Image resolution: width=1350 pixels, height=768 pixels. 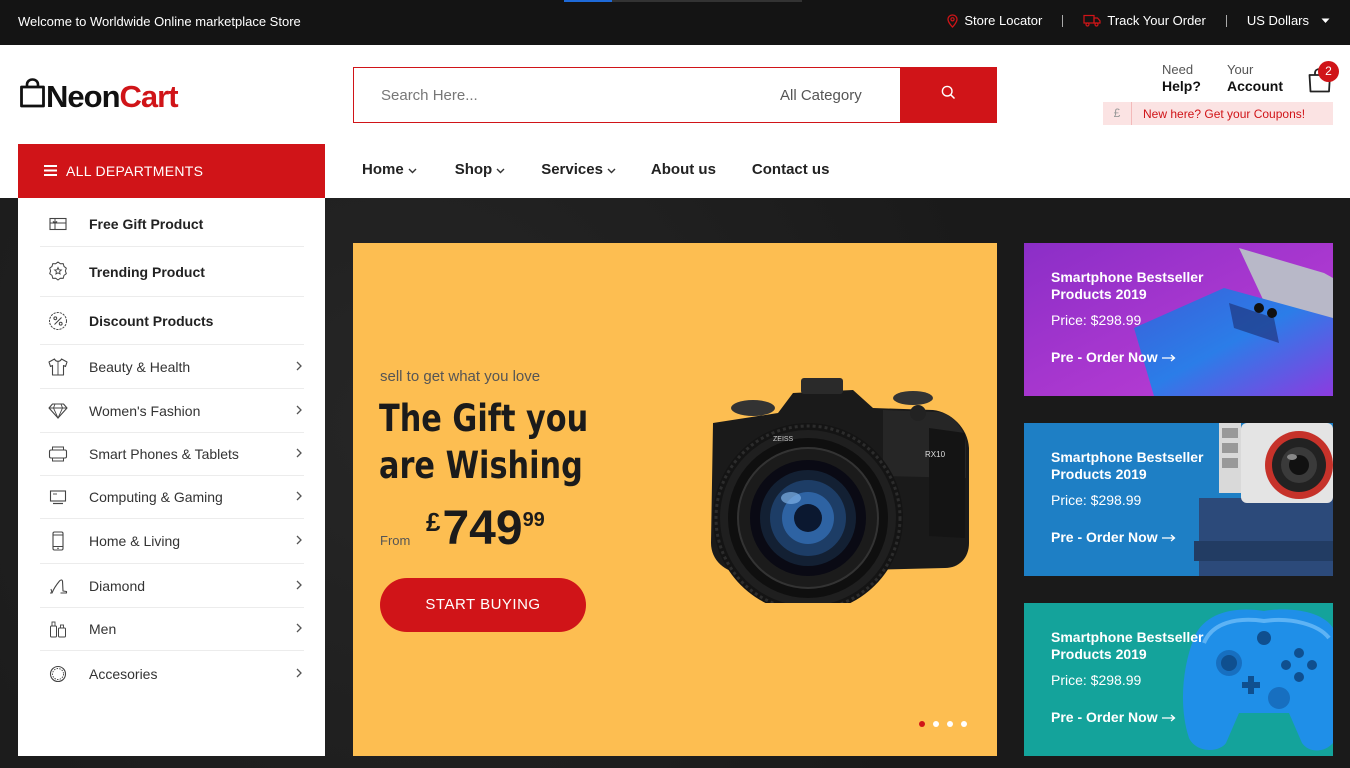 What do you see at coordinates (1328, 71) in the screenshot?
I see `cart-count-badge: 2` at bounding box center [1328, 71].